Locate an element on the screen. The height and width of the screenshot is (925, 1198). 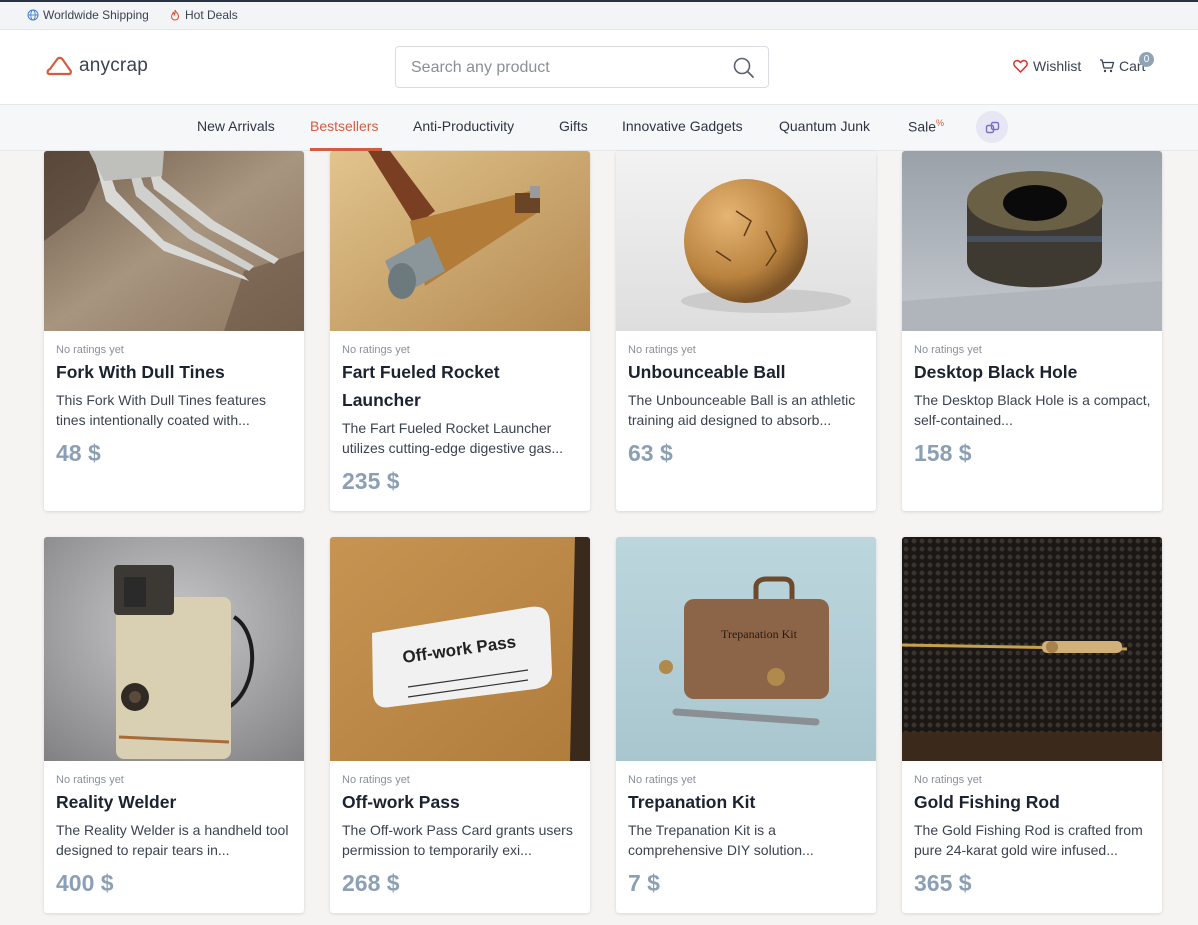
product-price: 158 $ is located at coordinates (943, 453).